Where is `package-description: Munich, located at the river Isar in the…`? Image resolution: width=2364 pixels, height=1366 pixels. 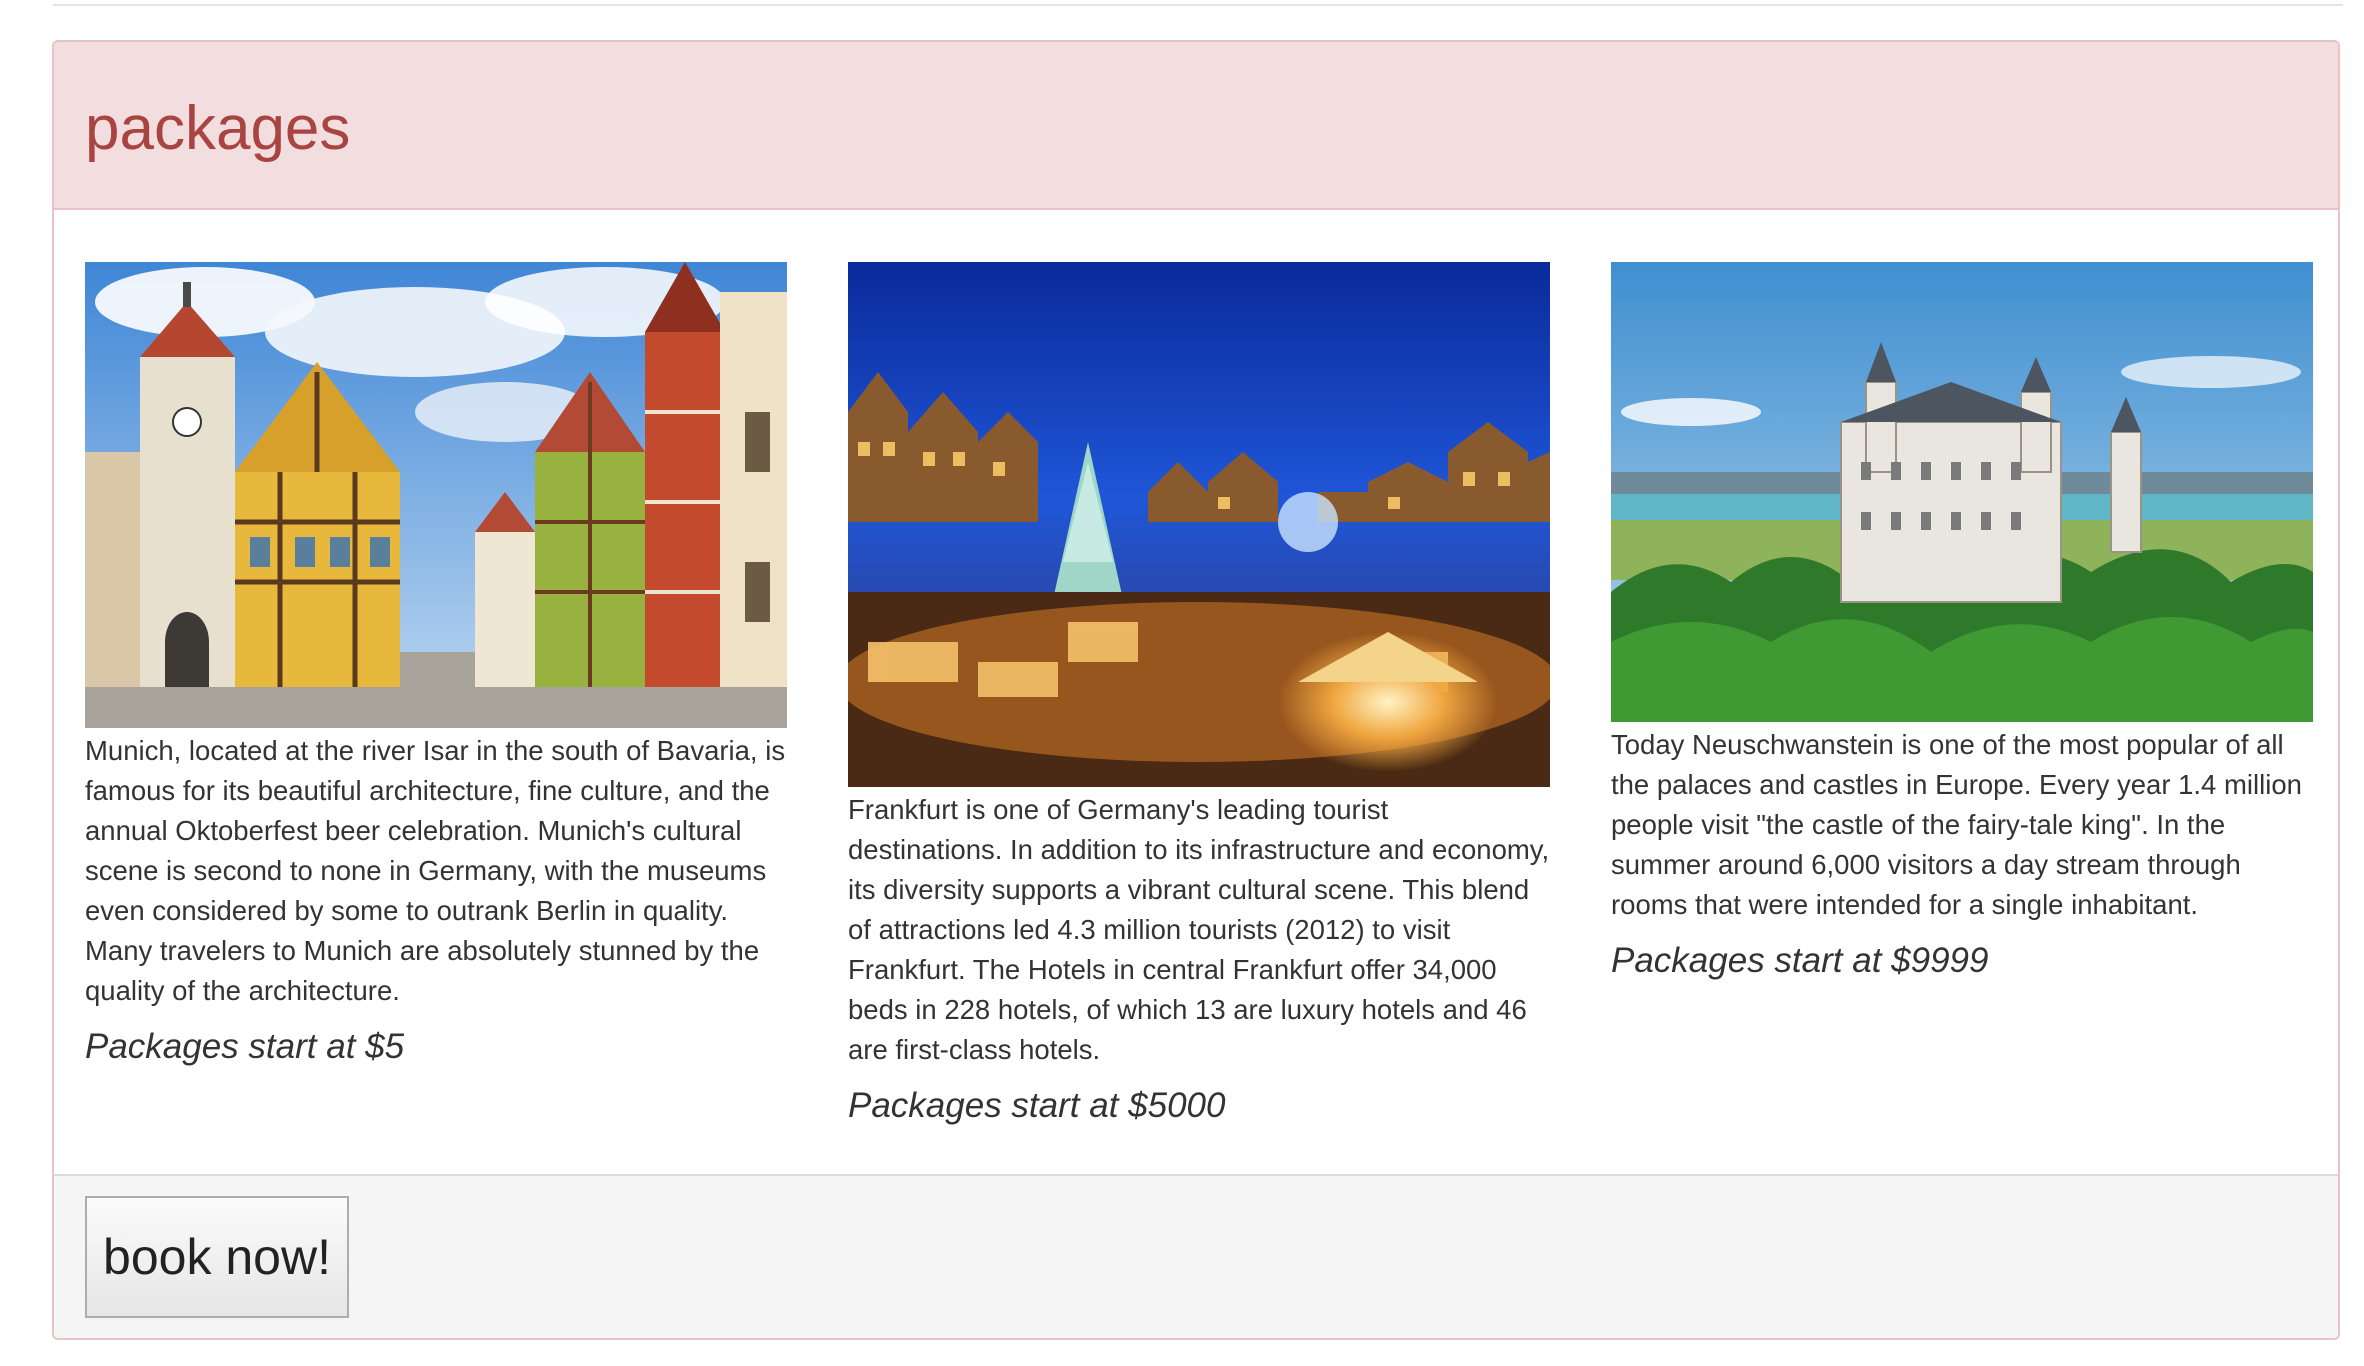
package-description: Munich, located at the river Isar in the… is located at coordinates (435, 870).